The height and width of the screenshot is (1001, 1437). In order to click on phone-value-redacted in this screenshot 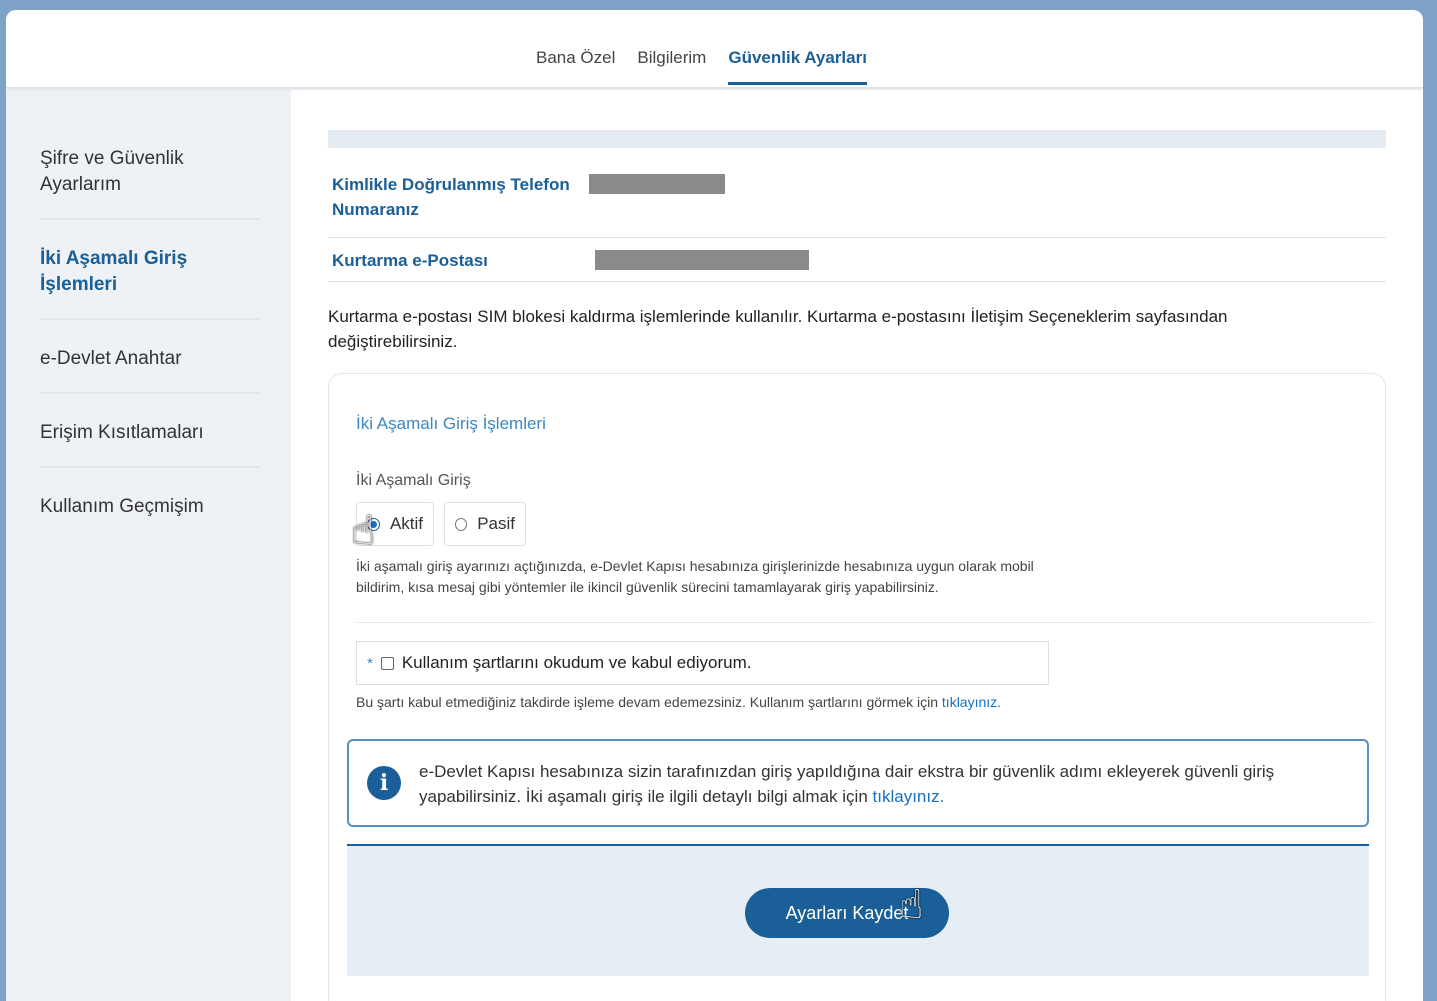, I will do `click(657, 184)`.